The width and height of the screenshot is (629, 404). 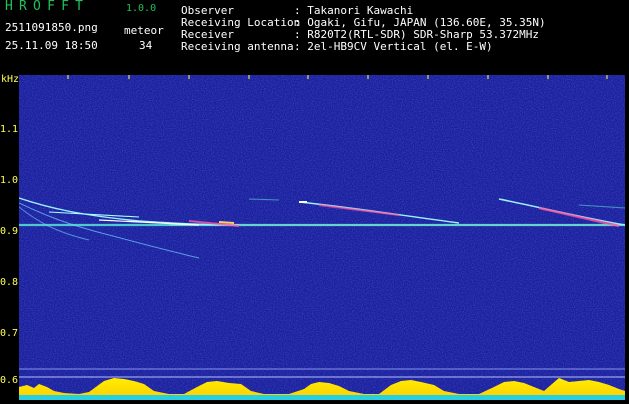 What do you see at coordinates (237, 46) in the screenshot?
I see `antenna-label: Receiving antenna` at bounding box center [237, 46].